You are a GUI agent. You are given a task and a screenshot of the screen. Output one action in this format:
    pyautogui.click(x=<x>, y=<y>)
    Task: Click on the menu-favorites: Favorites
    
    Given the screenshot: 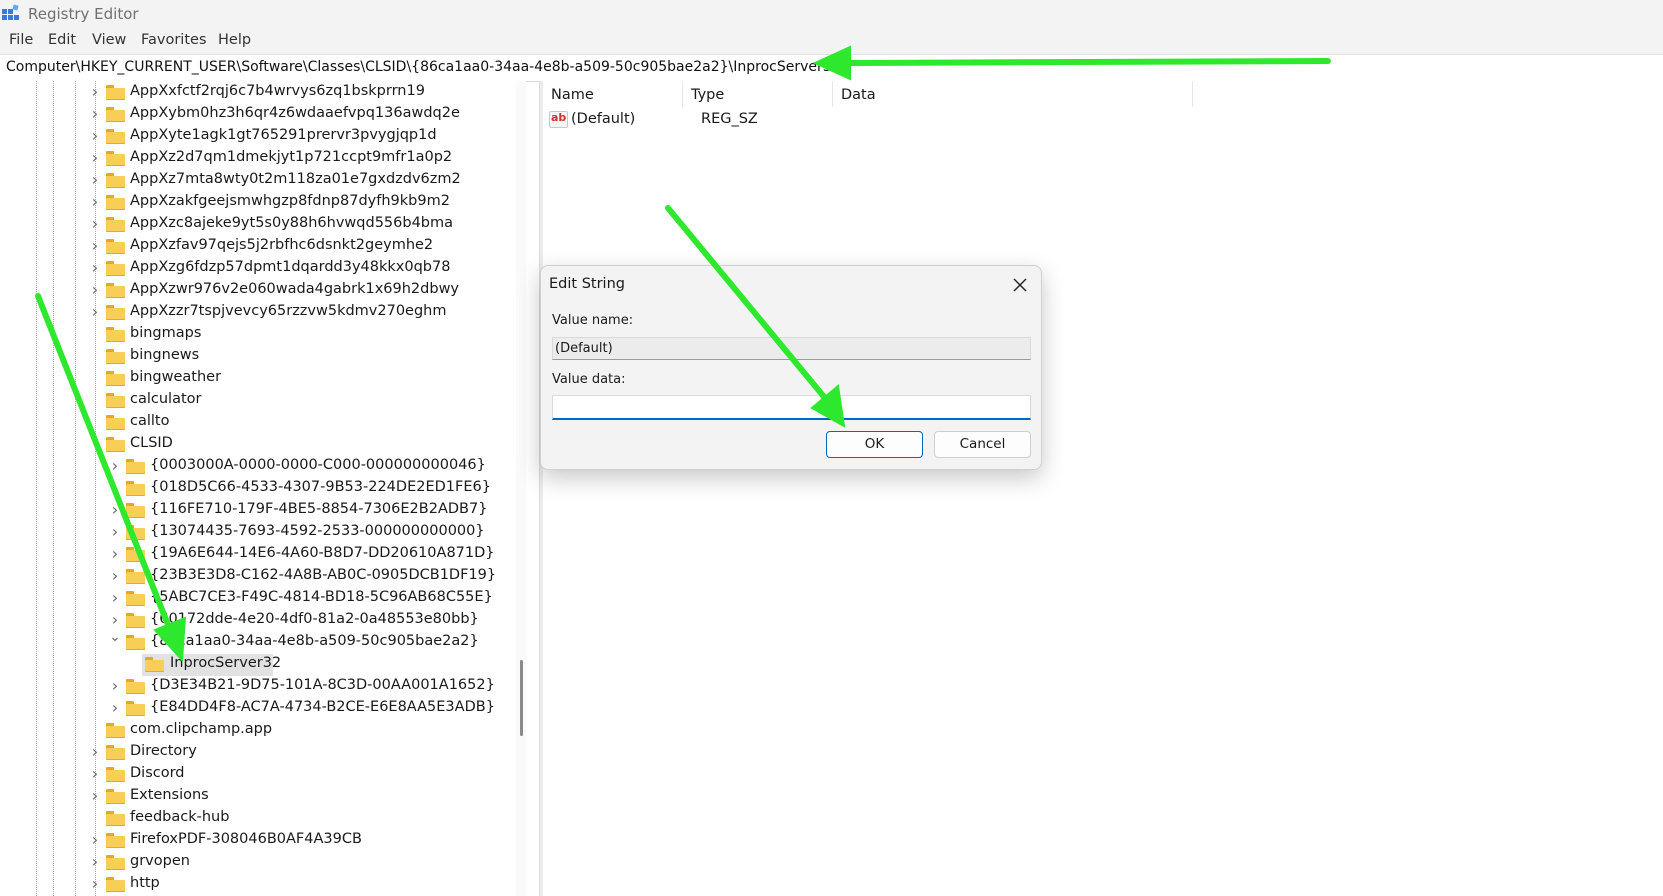 What is the action you would take?
    pyautogui.click(x=174, y=40)
    